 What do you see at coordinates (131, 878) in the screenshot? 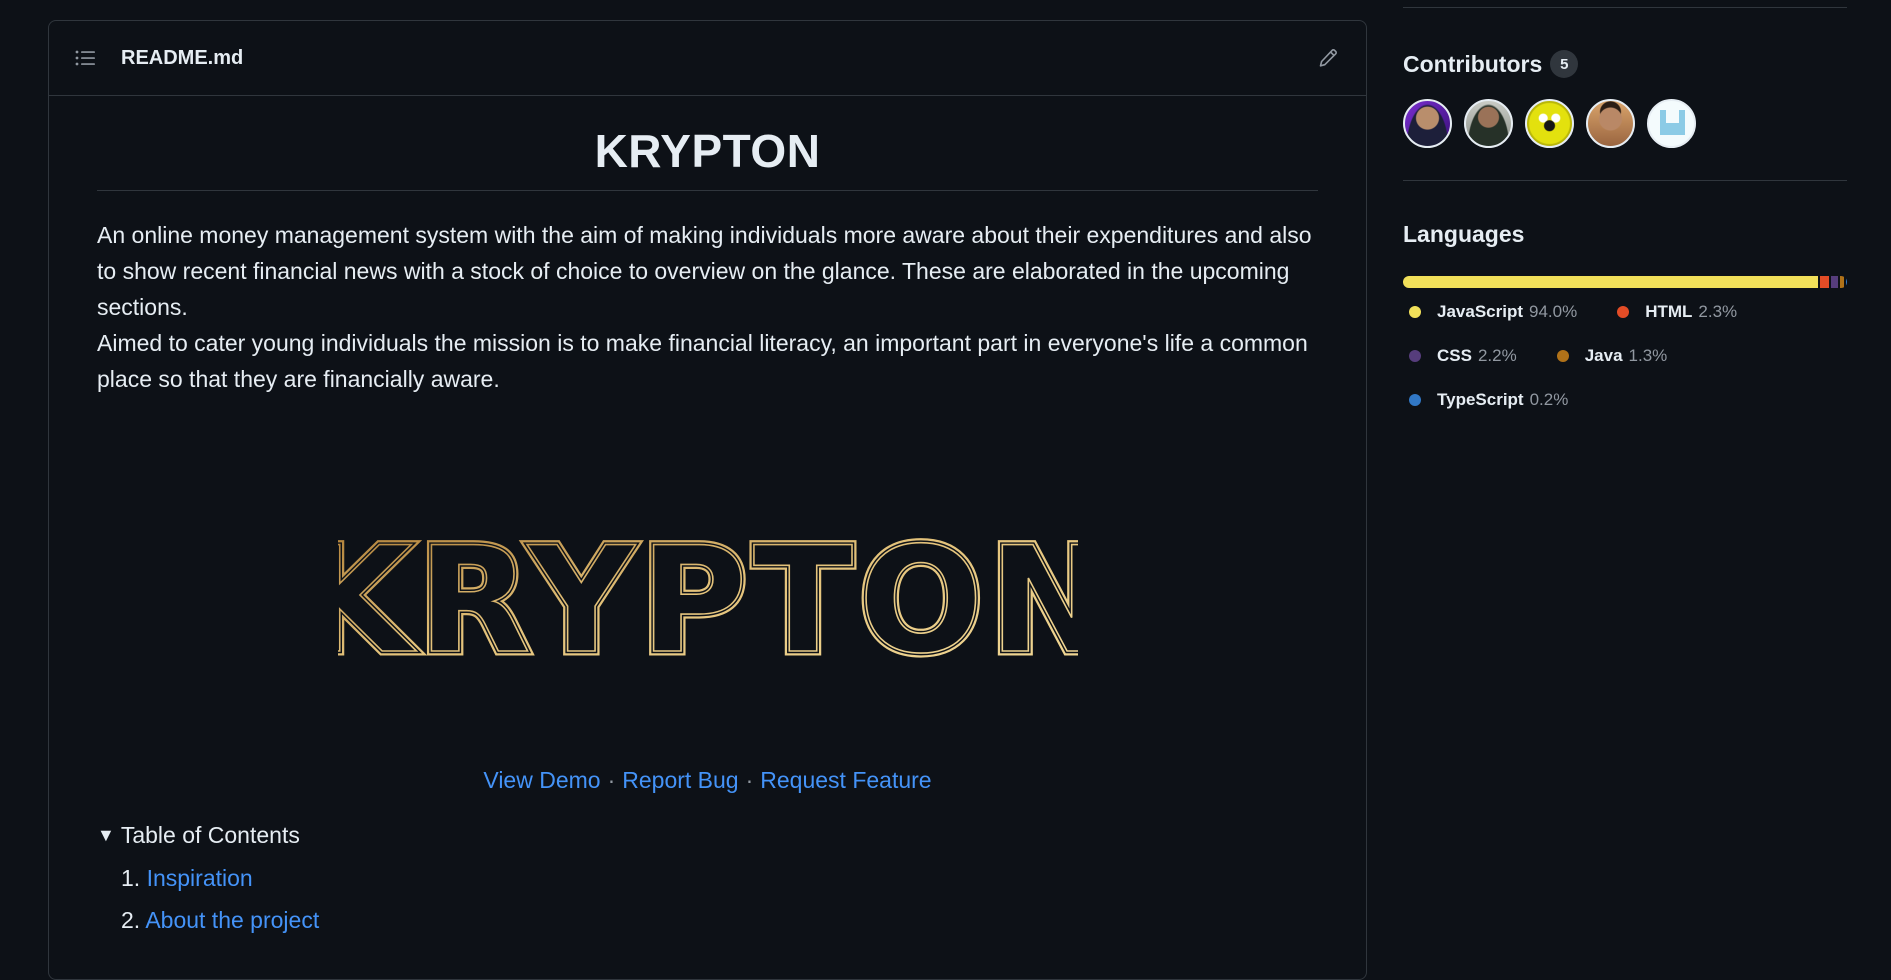
I see `toc-item-number: 1.` at bounding box center [131, 878].